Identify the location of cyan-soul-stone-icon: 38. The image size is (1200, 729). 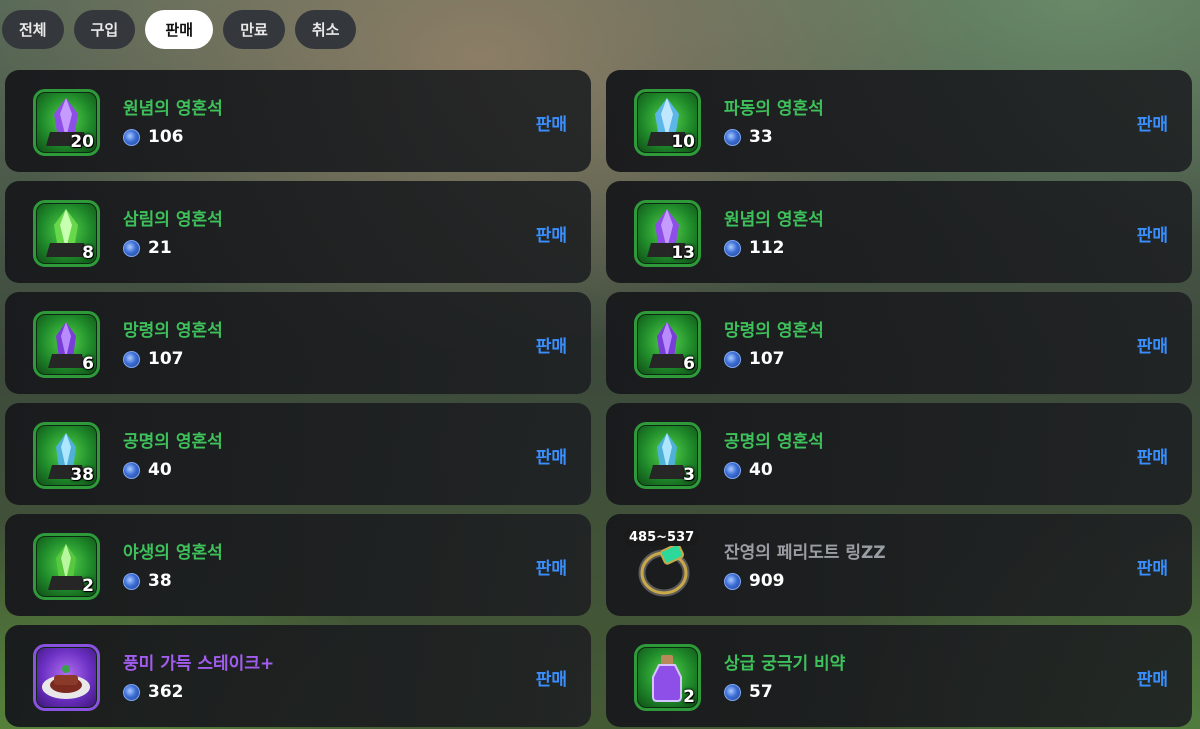
(66, 455).